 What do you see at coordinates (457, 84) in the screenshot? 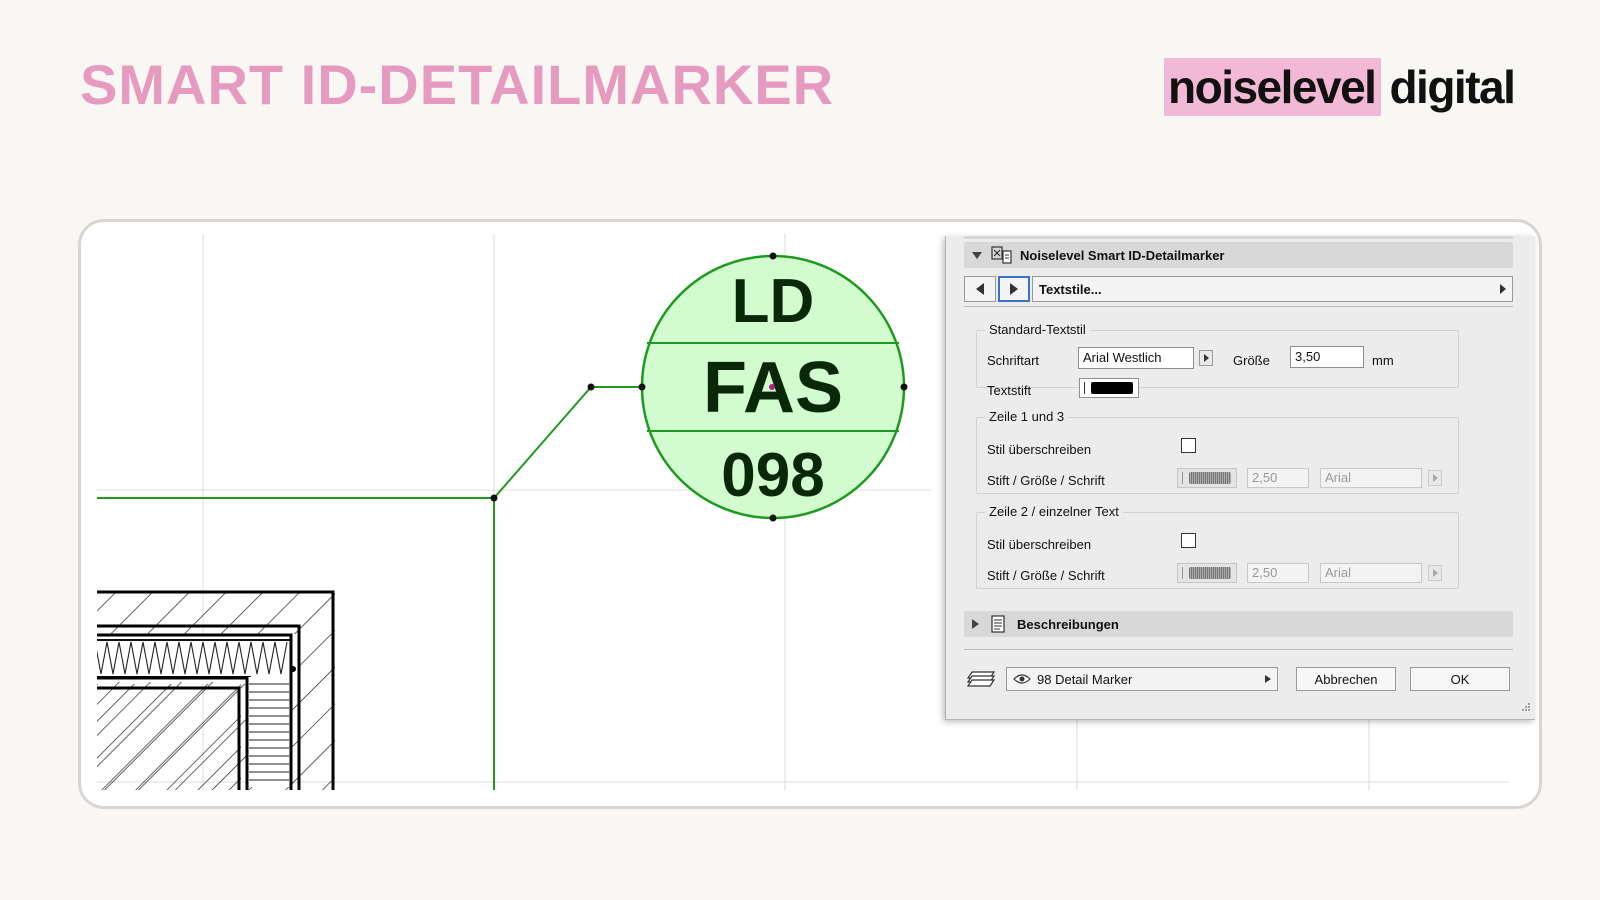
I see `page-title: SMART ID-DETAILMARKER` at bounding box center [457, 84].